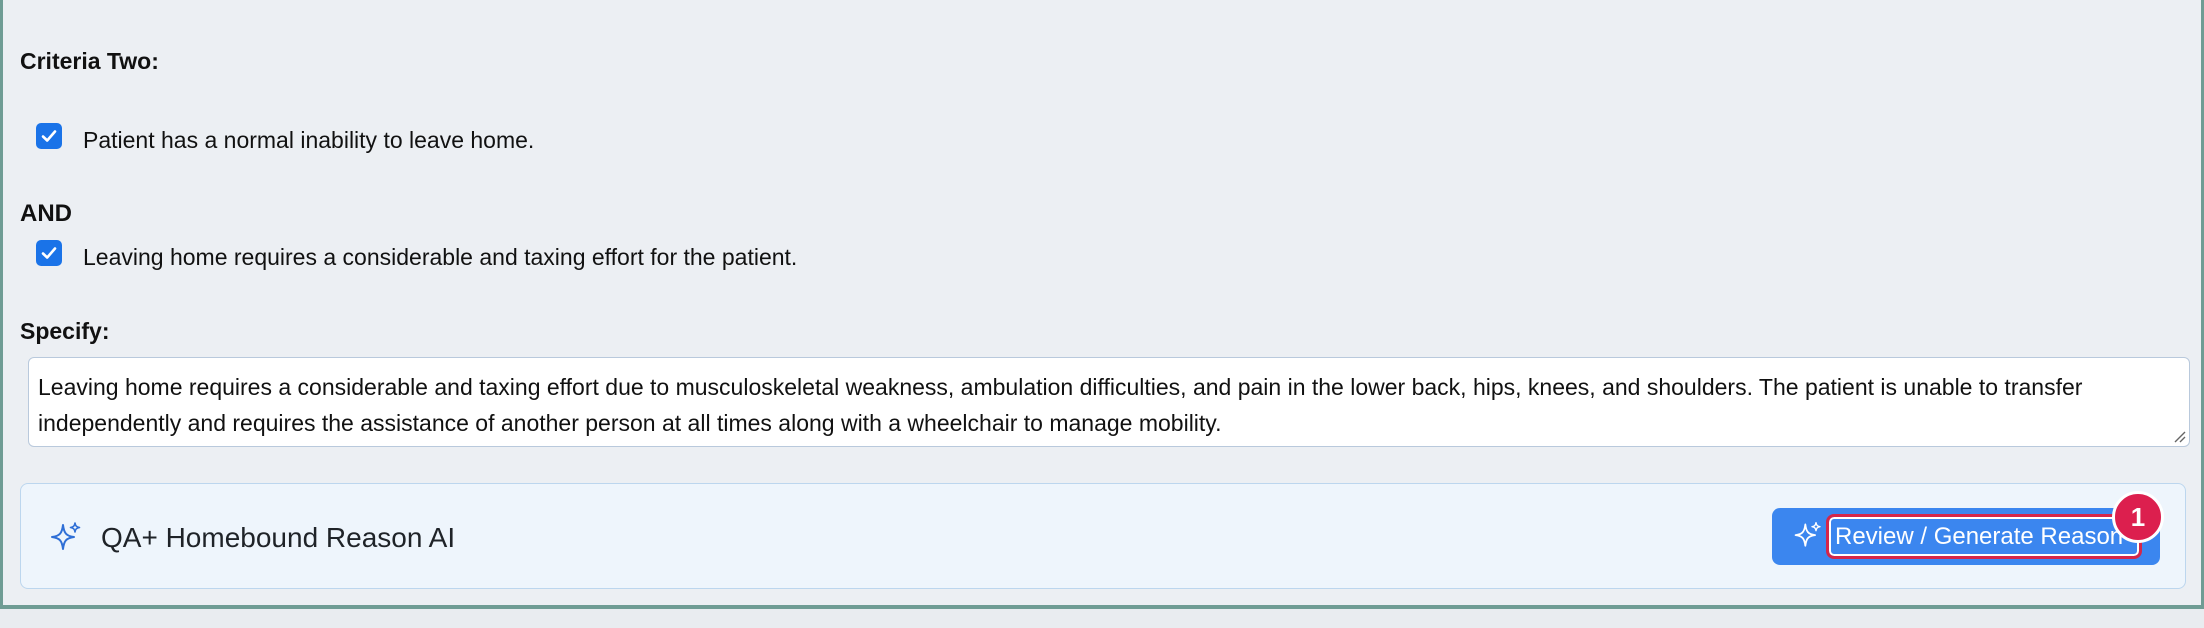 The image size is (2204, 628). I want to click on frame-border-left, so click(1, 314).